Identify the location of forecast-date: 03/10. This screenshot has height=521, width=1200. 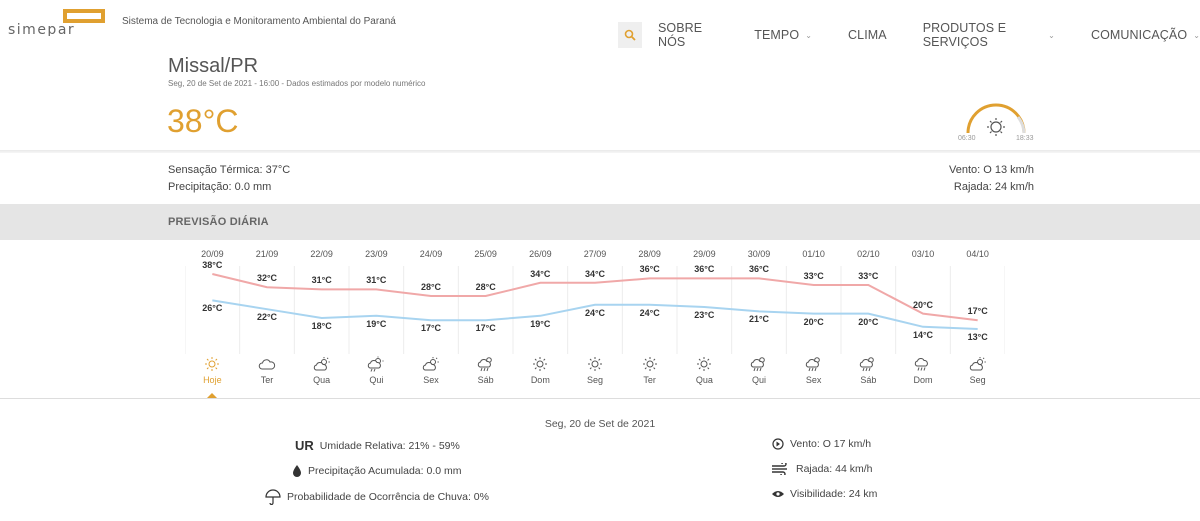
(923, 254).